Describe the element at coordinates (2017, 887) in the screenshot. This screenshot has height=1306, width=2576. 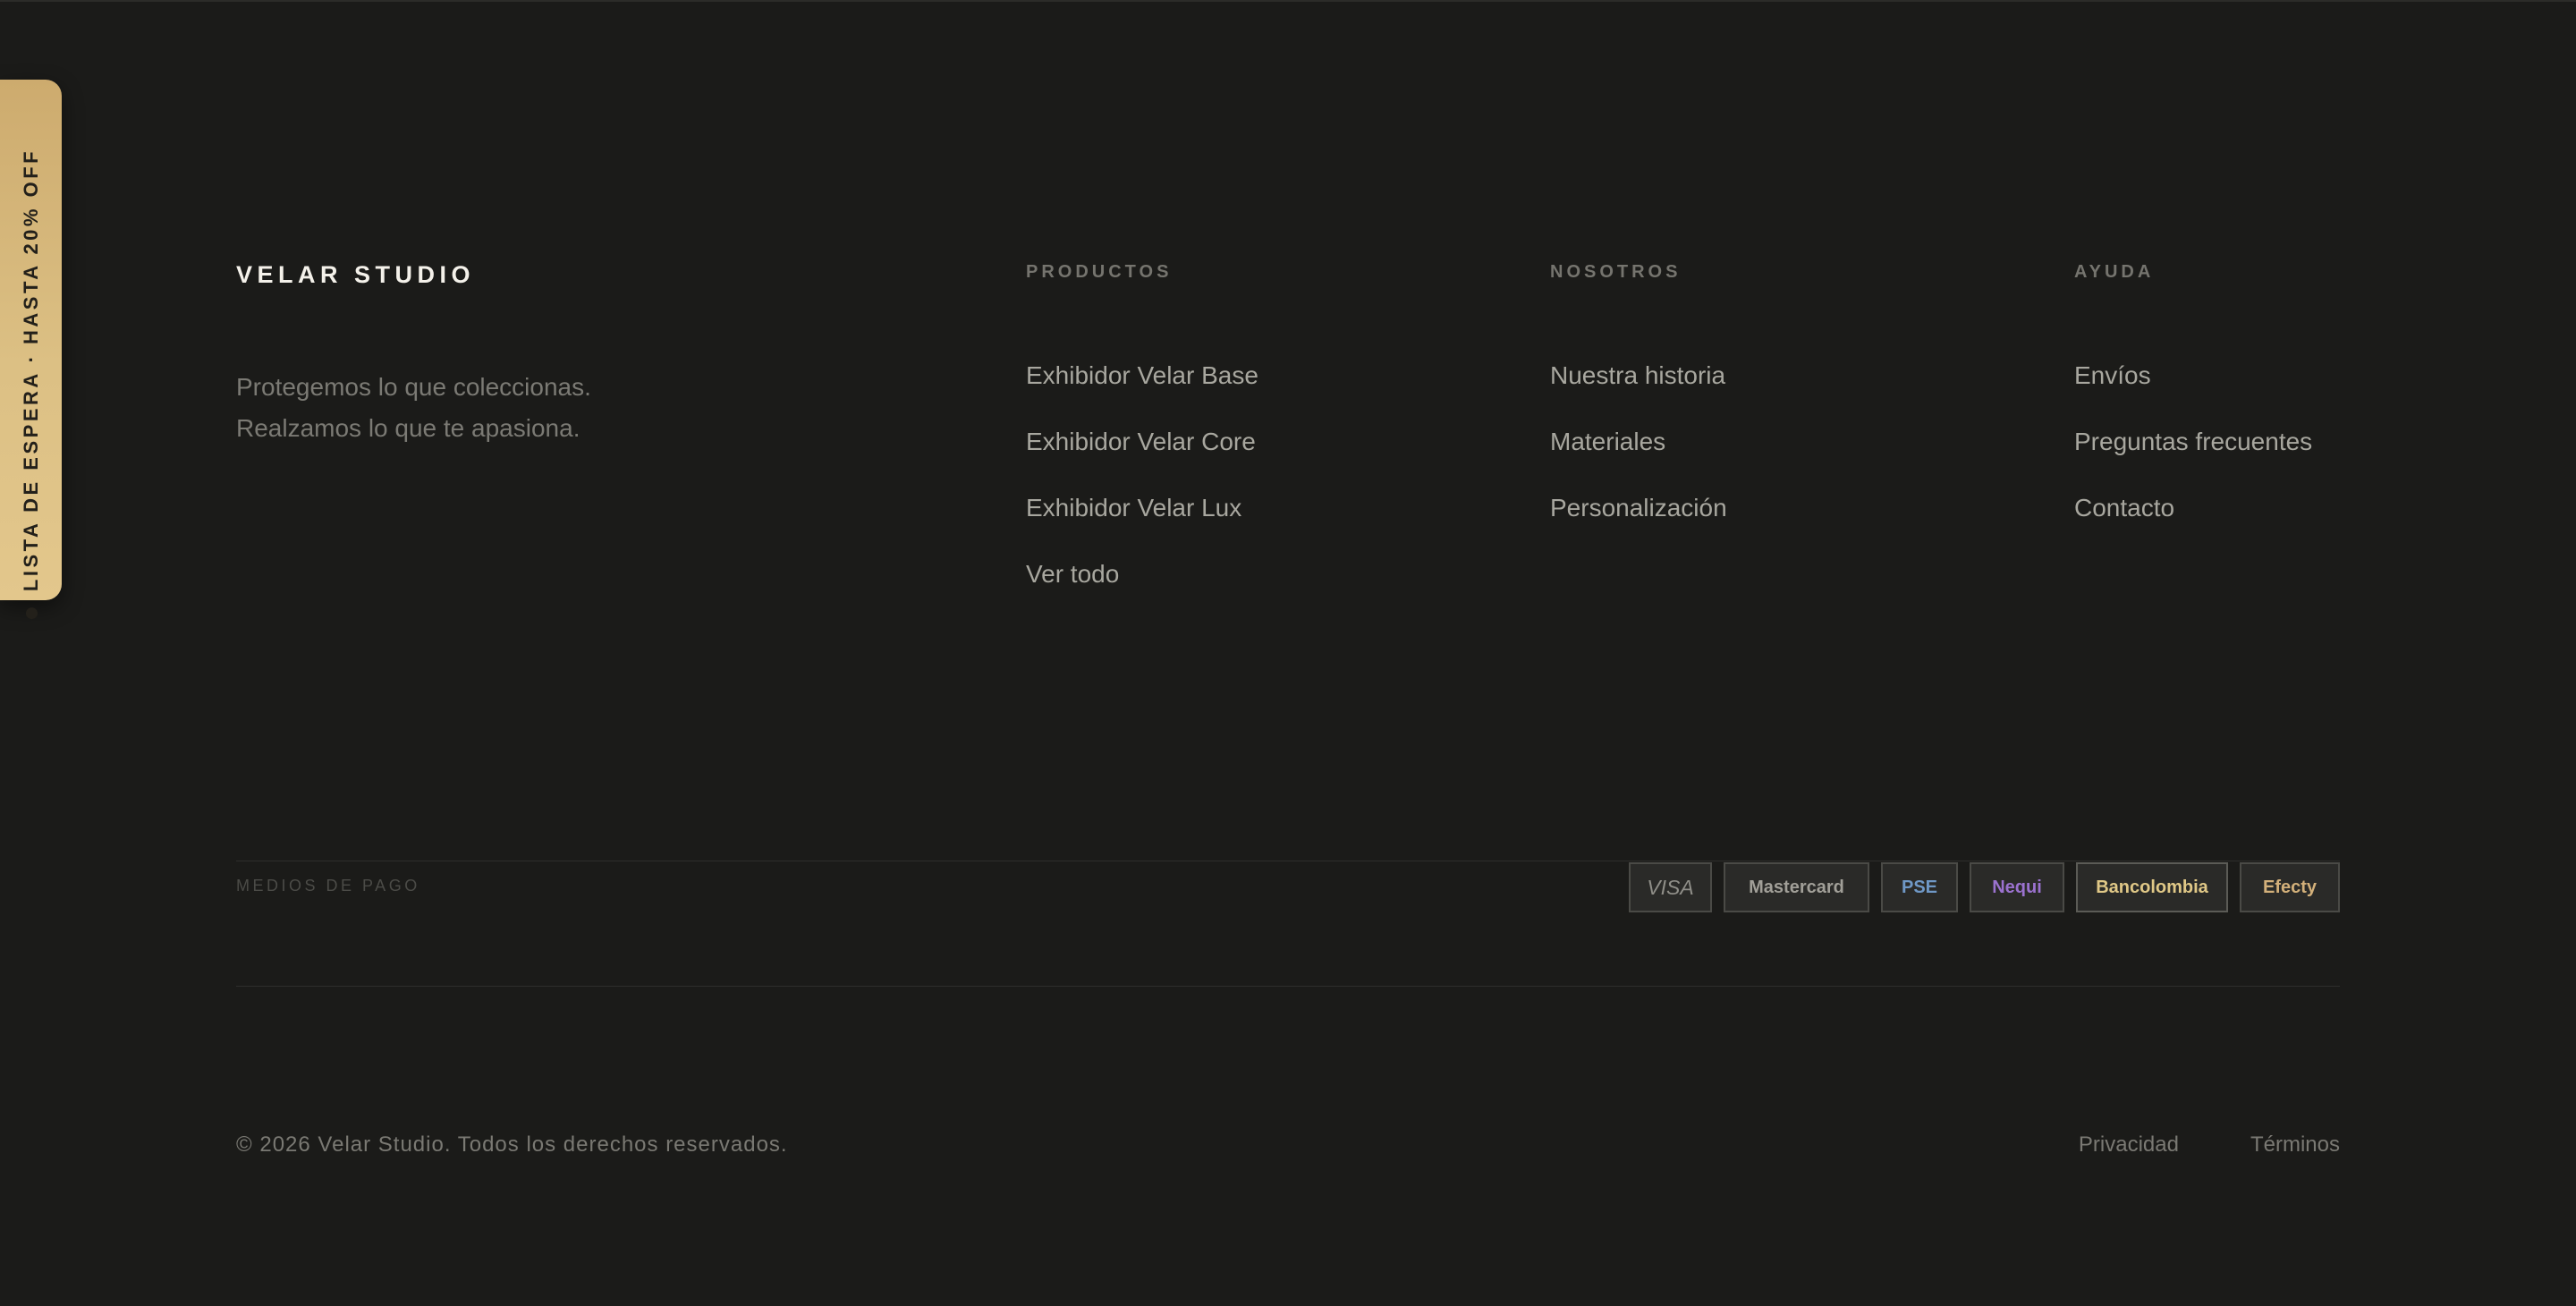
I see `payment-badge-nequi: Nequi` at that location.